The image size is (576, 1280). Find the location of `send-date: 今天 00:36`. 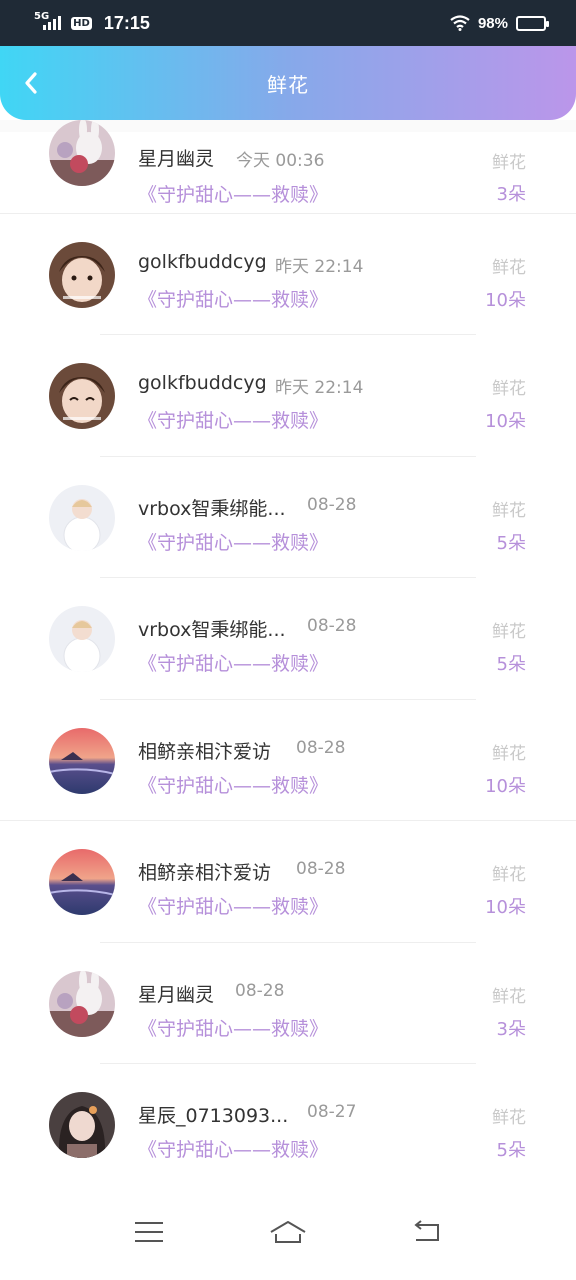

send-date: 今天 00:36 is located at coordinates (280, 161).